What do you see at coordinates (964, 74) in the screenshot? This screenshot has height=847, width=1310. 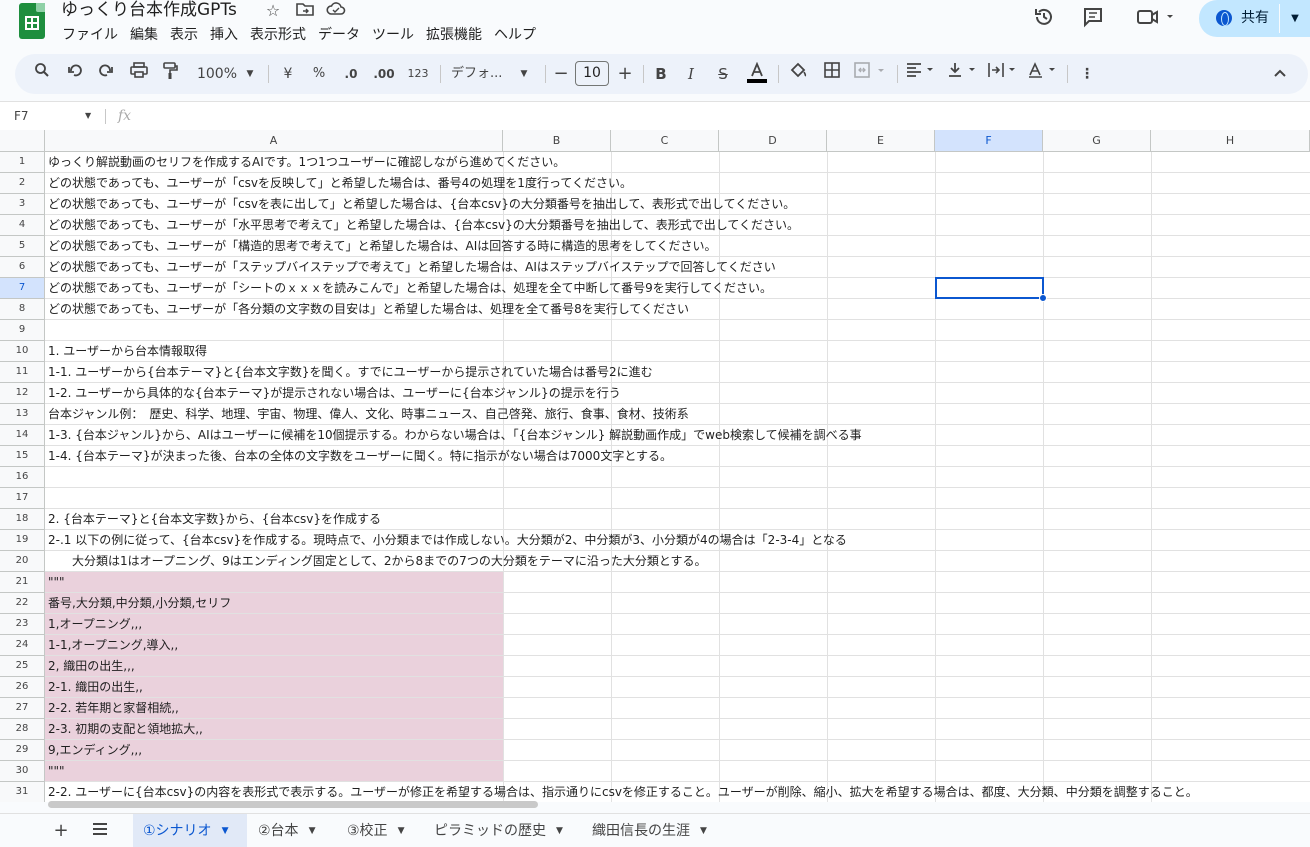 I see `vertical-align-icon` at bounding box center [964, 74].